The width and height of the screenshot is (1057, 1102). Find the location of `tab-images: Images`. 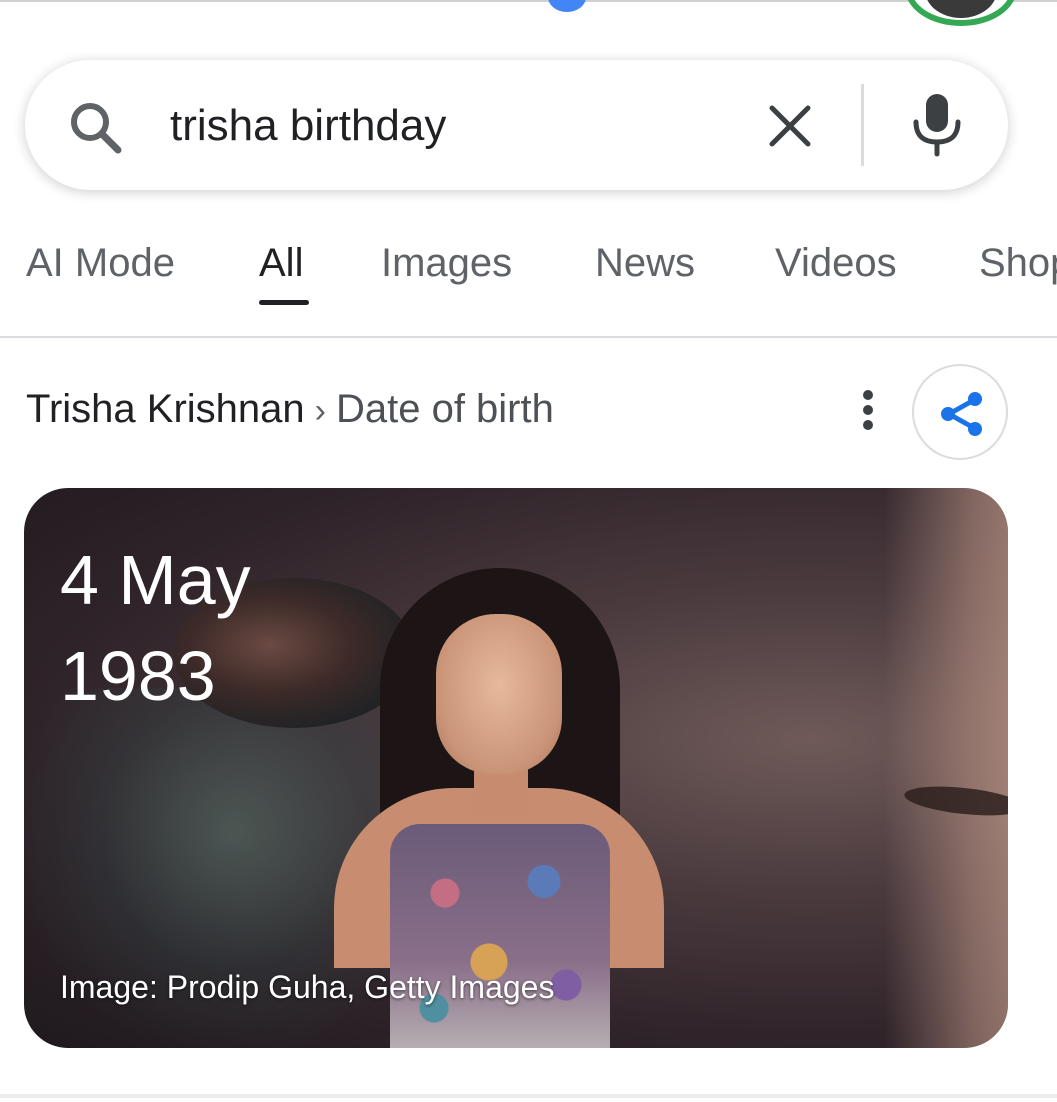

tab-images: Images is located at coordinates (446, 263).